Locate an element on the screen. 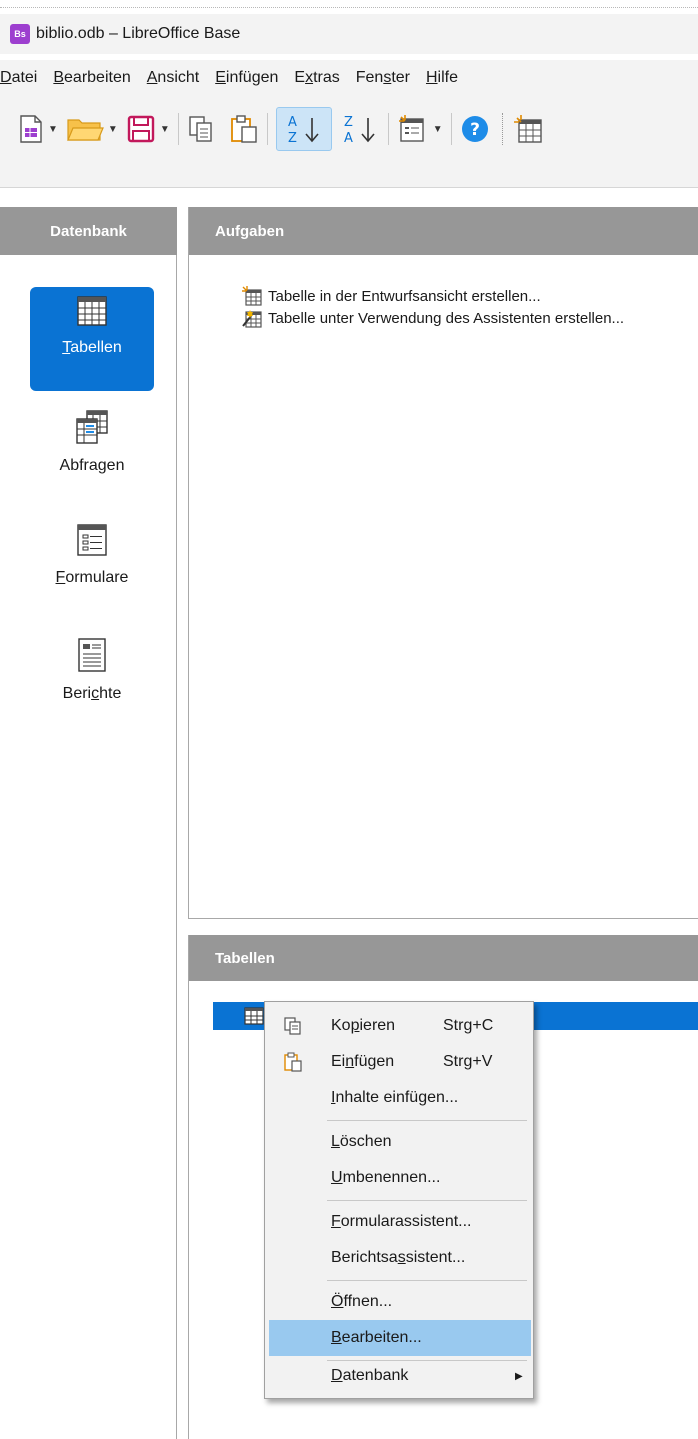 This screenshot has height=1439, width=698. shortcut-label: Strg+C is located at coordinates (468, 1025).